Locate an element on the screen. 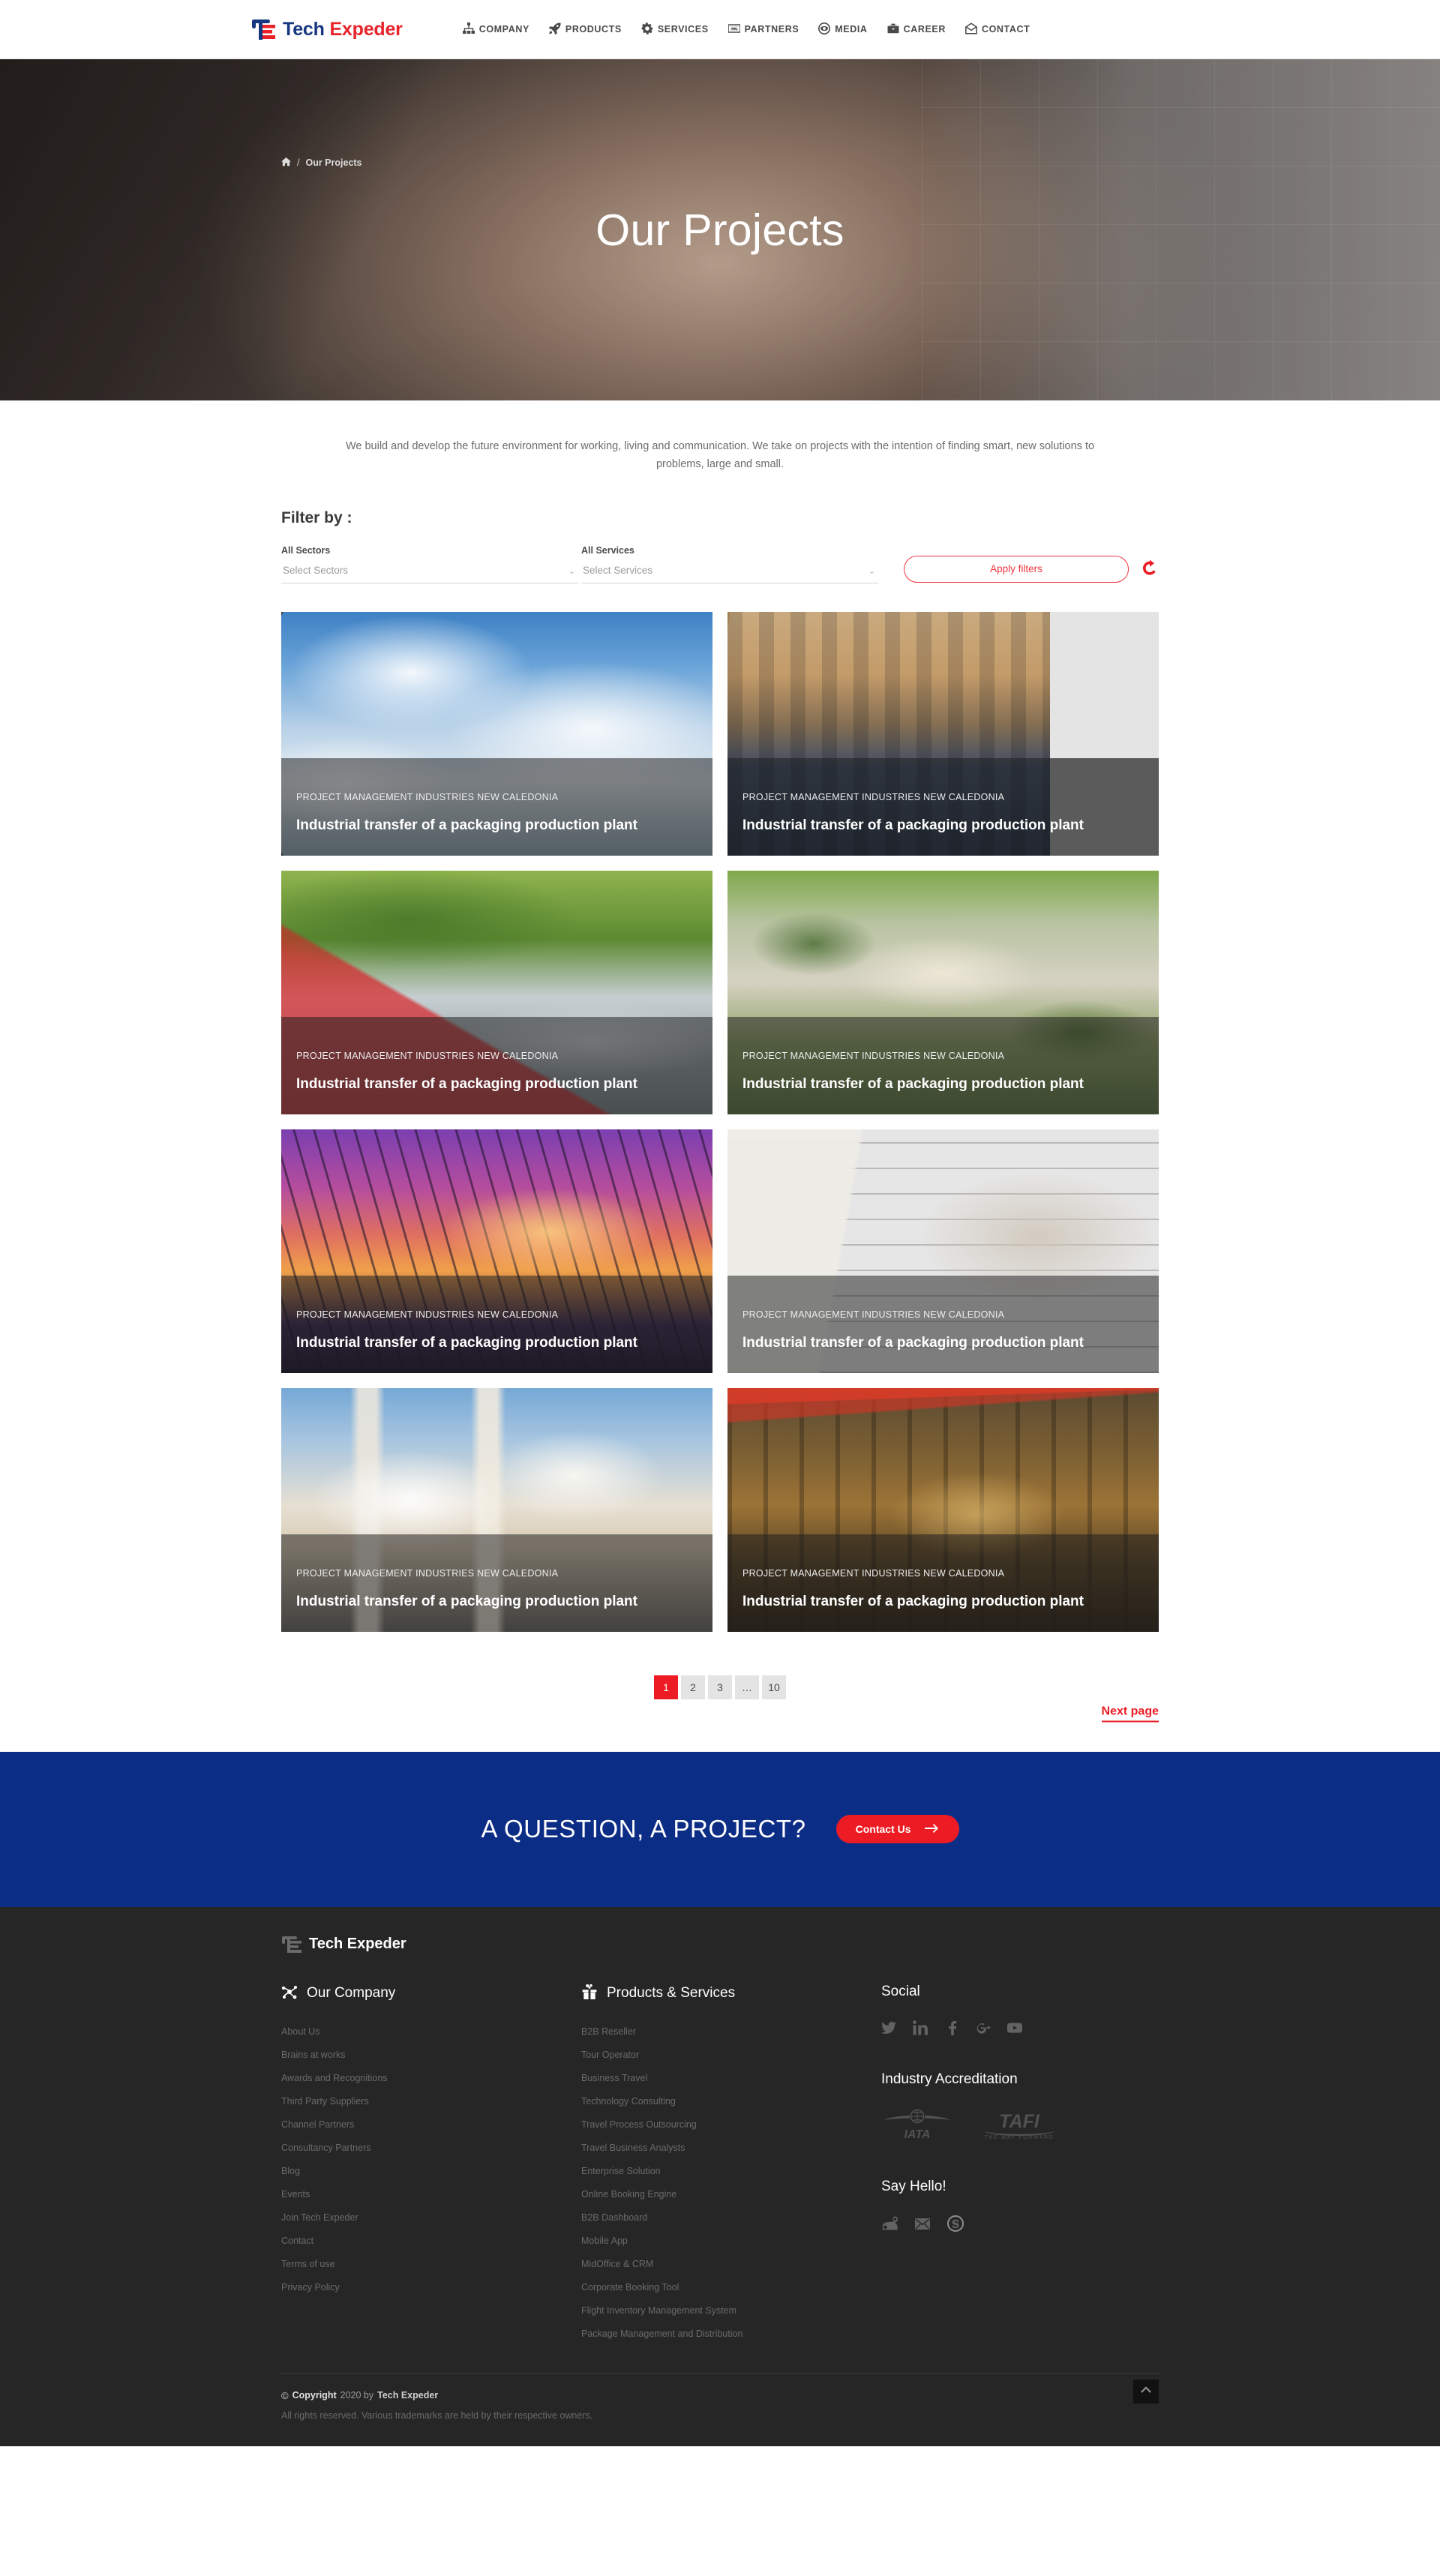  brand-logo: Tech Expeder is located at coordinates (327, 29).